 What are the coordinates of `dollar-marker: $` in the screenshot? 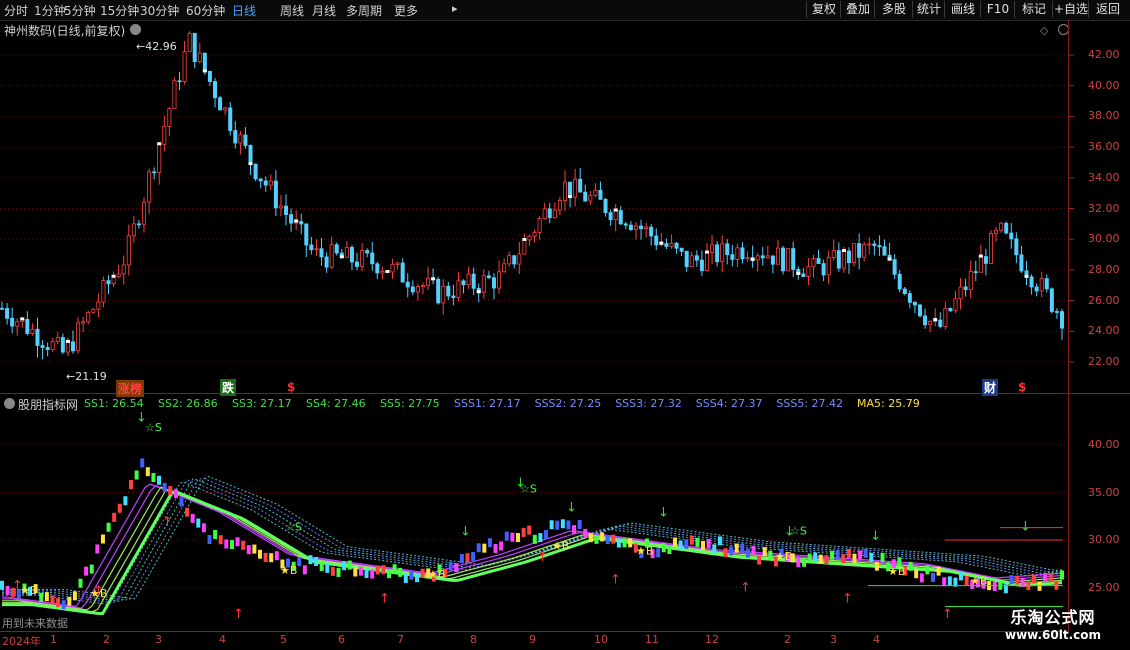 It's located at (291, 387).